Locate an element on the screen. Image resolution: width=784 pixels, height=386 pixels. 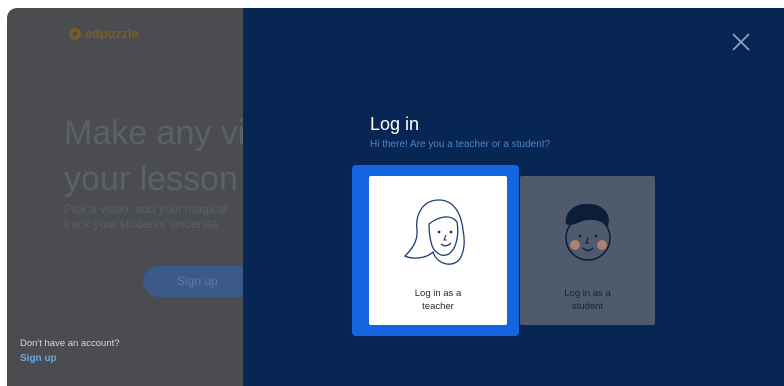
close-icon is located at coordinates (741, 42).